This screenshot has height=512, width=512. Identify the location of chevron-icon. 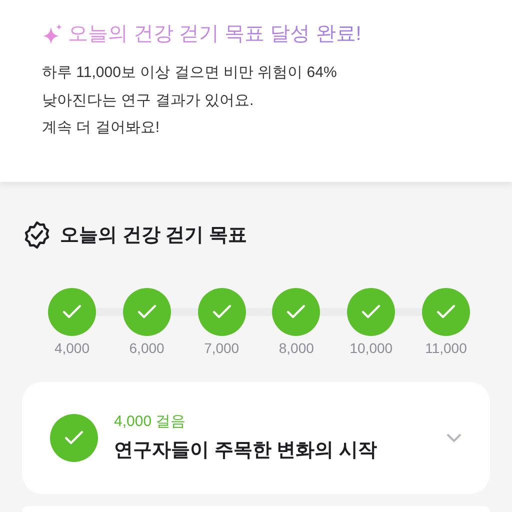
(454, 437).